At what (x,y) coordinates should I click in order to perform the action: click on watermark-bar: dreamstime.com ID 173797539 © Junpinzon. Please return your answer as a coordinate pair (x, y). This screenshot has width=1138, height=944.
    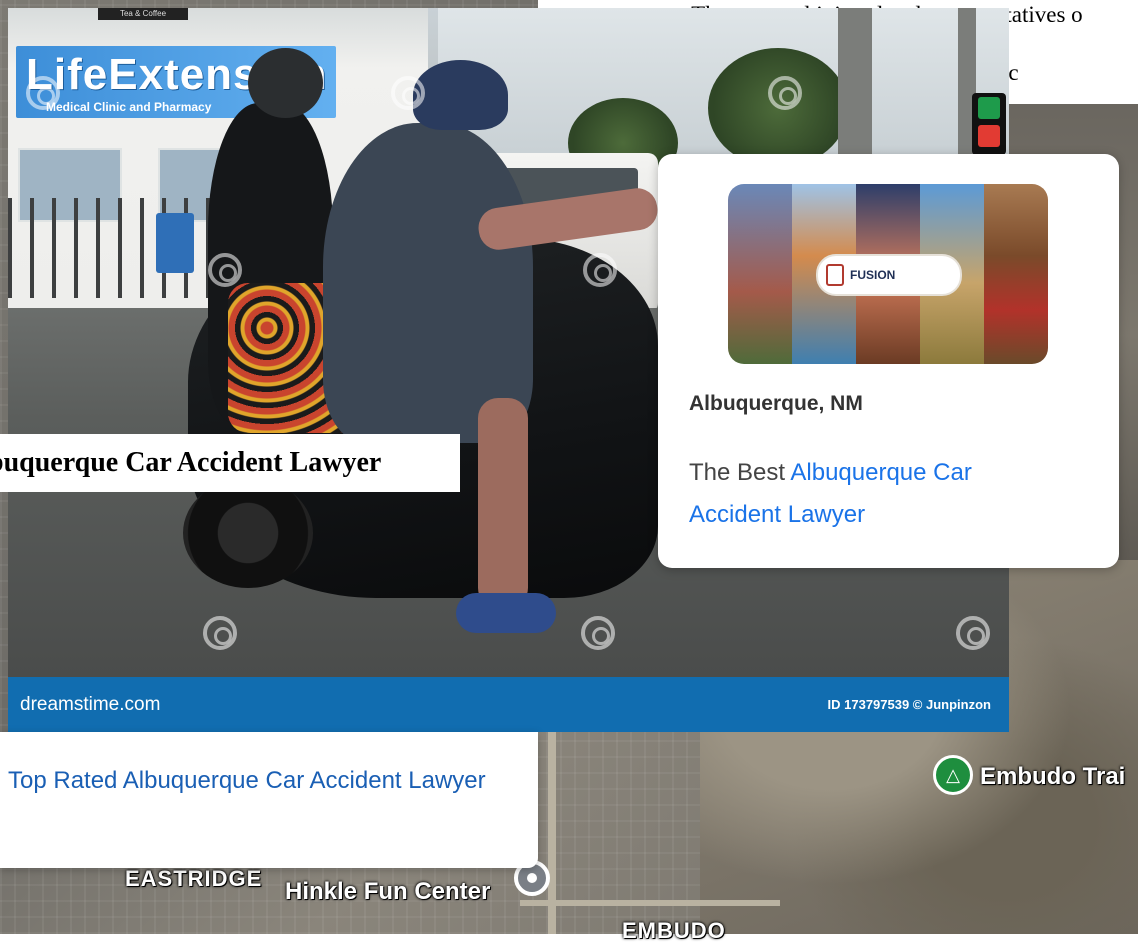
    Looking at the image, I should click on (508, 704).